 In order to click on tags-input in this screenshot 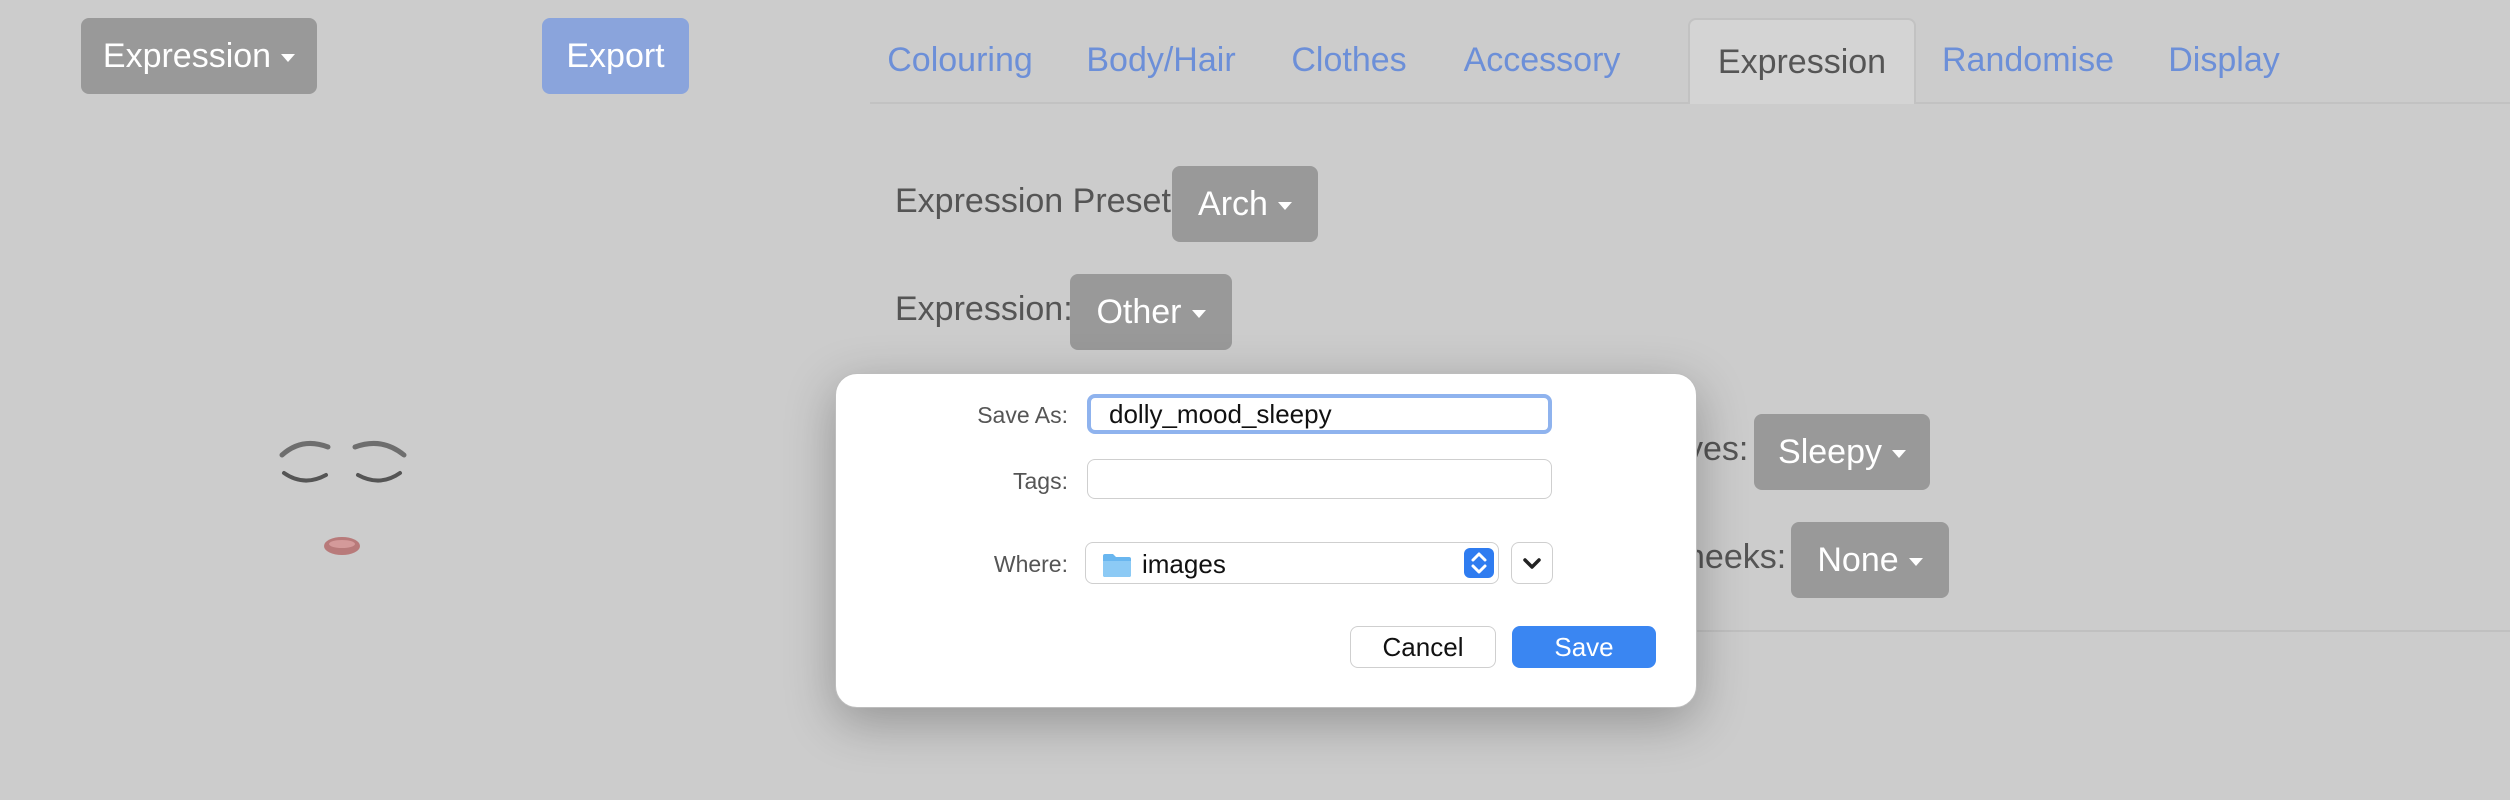, I will do `click(1319, 479)`.